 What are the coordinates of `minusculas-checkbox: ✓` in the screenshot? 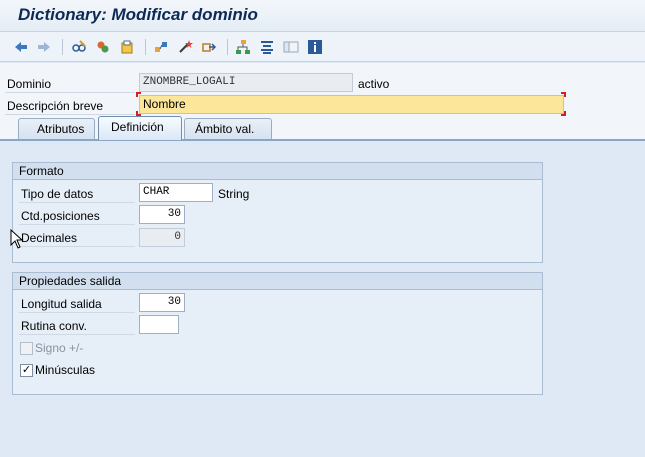 It's located at (26, 370).